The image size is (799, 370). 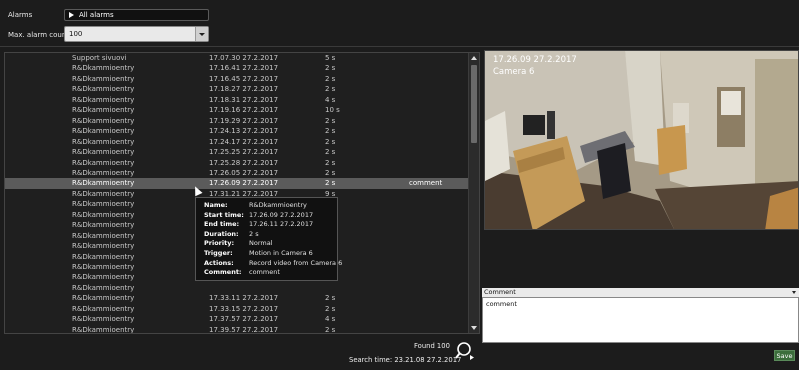 I want to click on table-row: R&Dkammioentry 17.25.25 27.2.2017 2 s, so click(x=237, y=152).